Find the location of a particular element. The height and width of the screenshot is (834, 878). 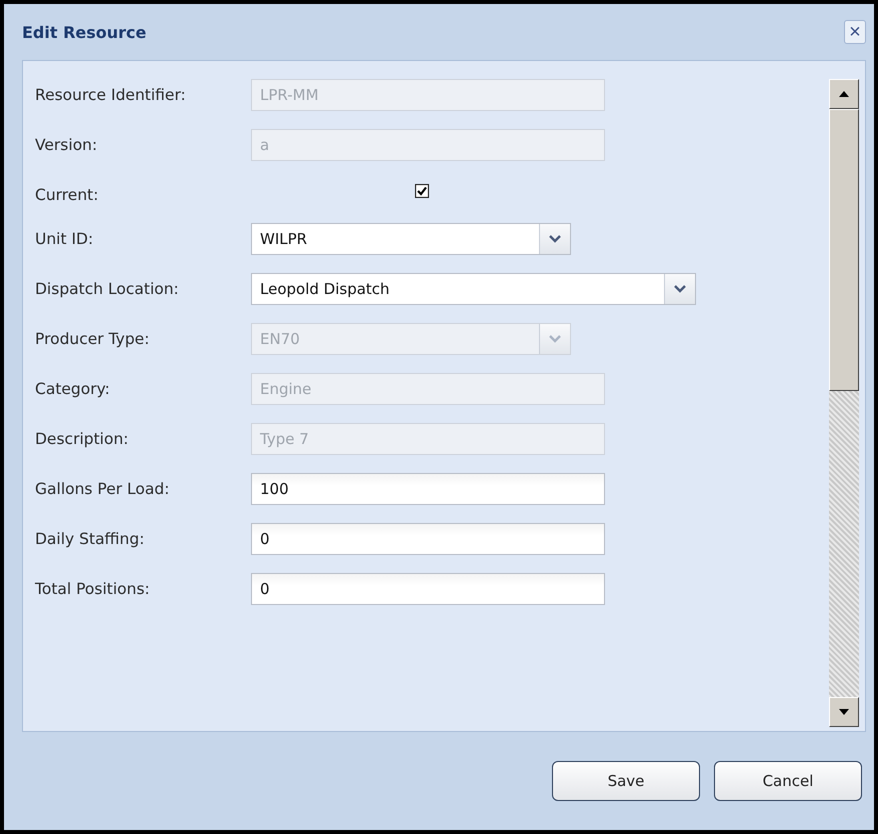

scrollbar is located at coordinates (844, 403).